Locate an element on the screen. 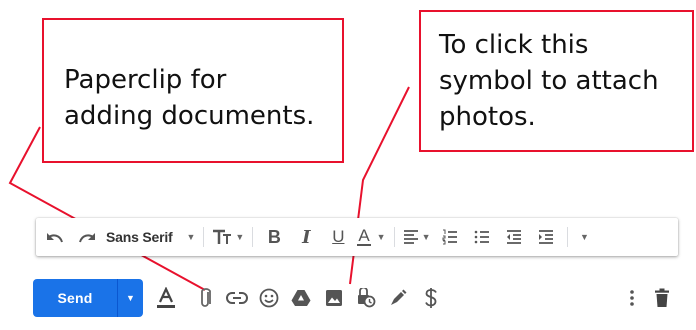 The height and width of the screenshot is (330, 696). annotation-text-line: To click this is located at coordinates (514, 45).